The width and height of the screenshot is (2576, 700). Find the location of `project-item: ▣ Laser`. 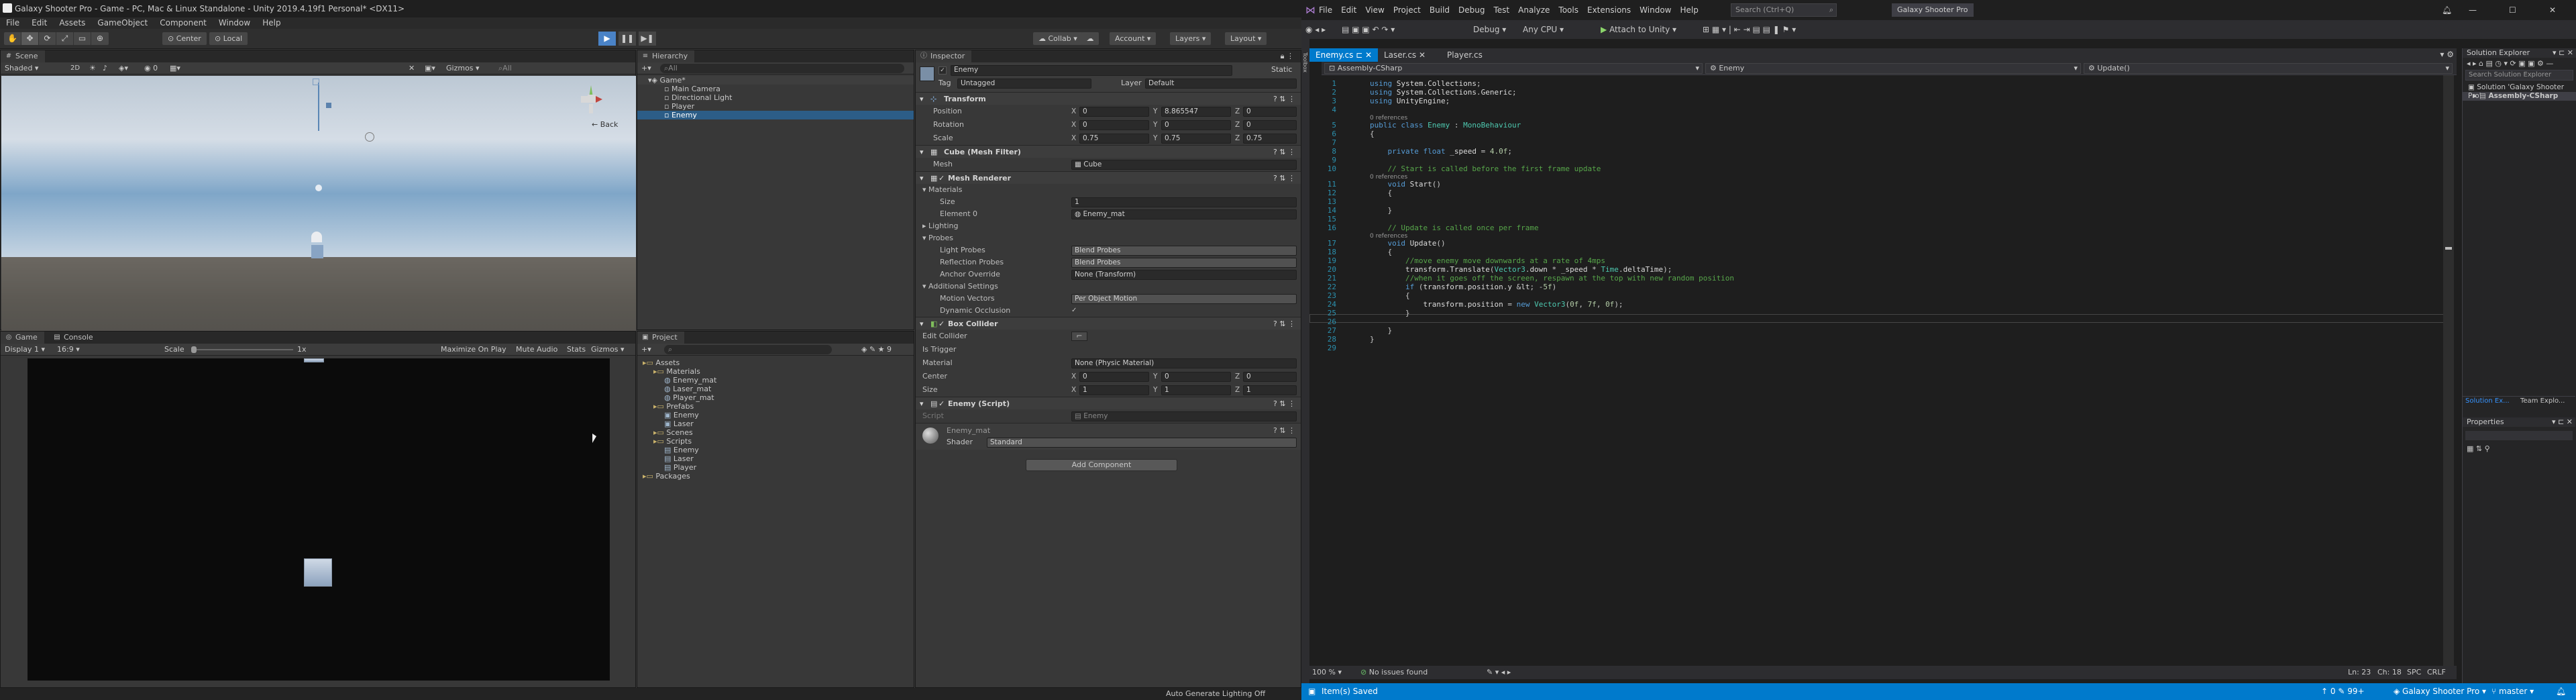

project-item: ▣ Laser is located at coordinates (775, 423).